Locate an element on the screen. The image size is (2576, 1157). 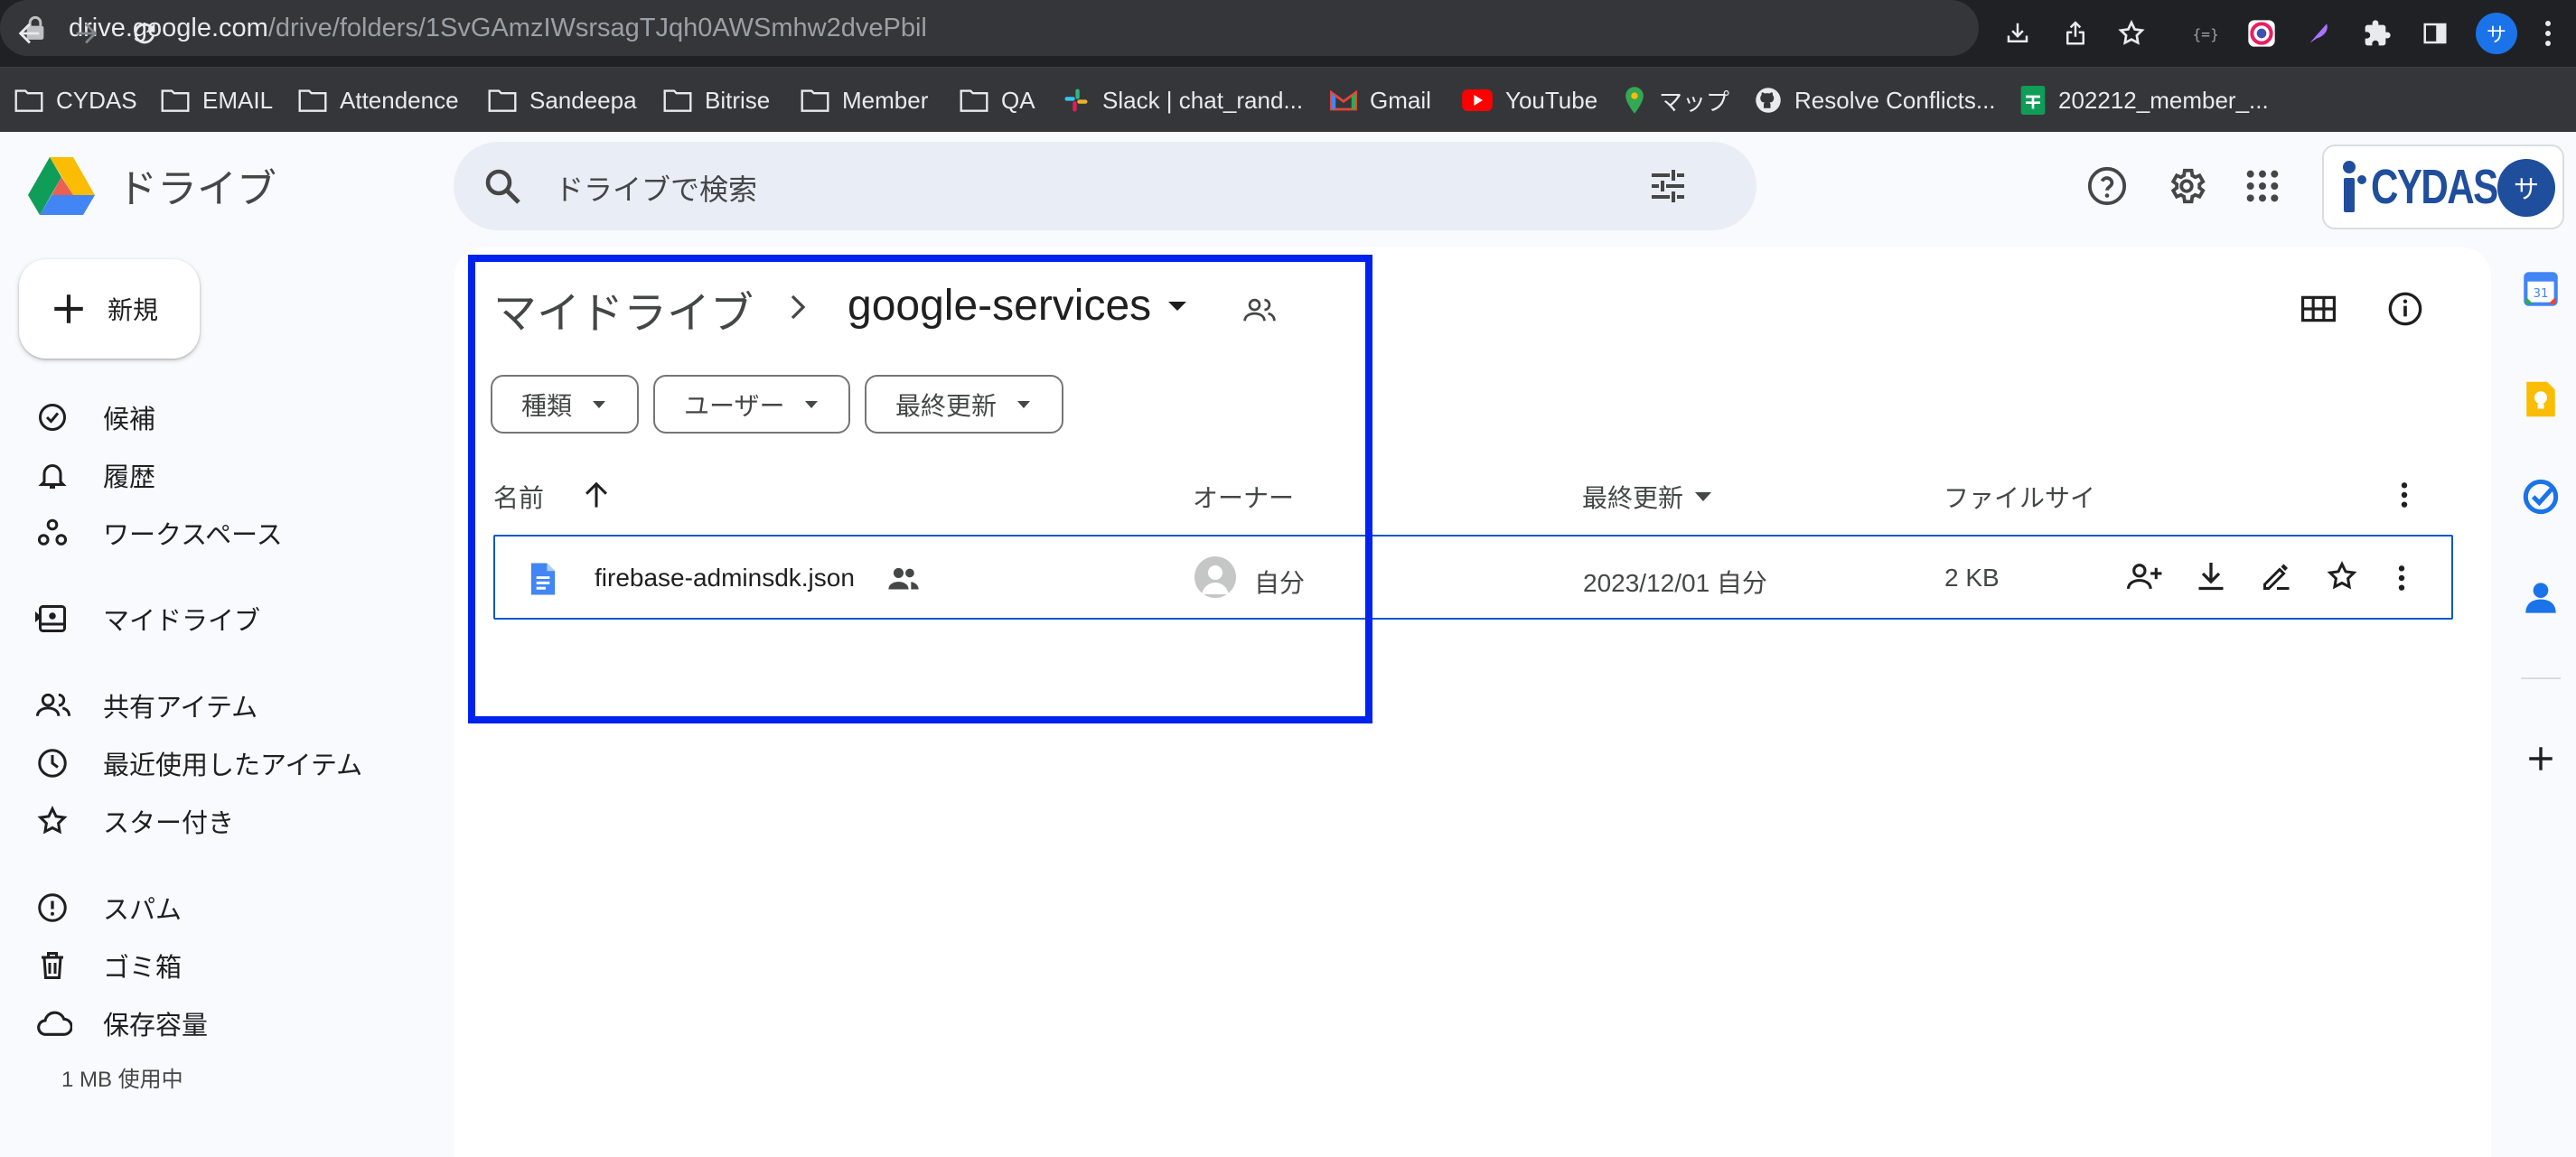
file-modified: 2023/12/01 自分 is located at coordinates (1675, 583).